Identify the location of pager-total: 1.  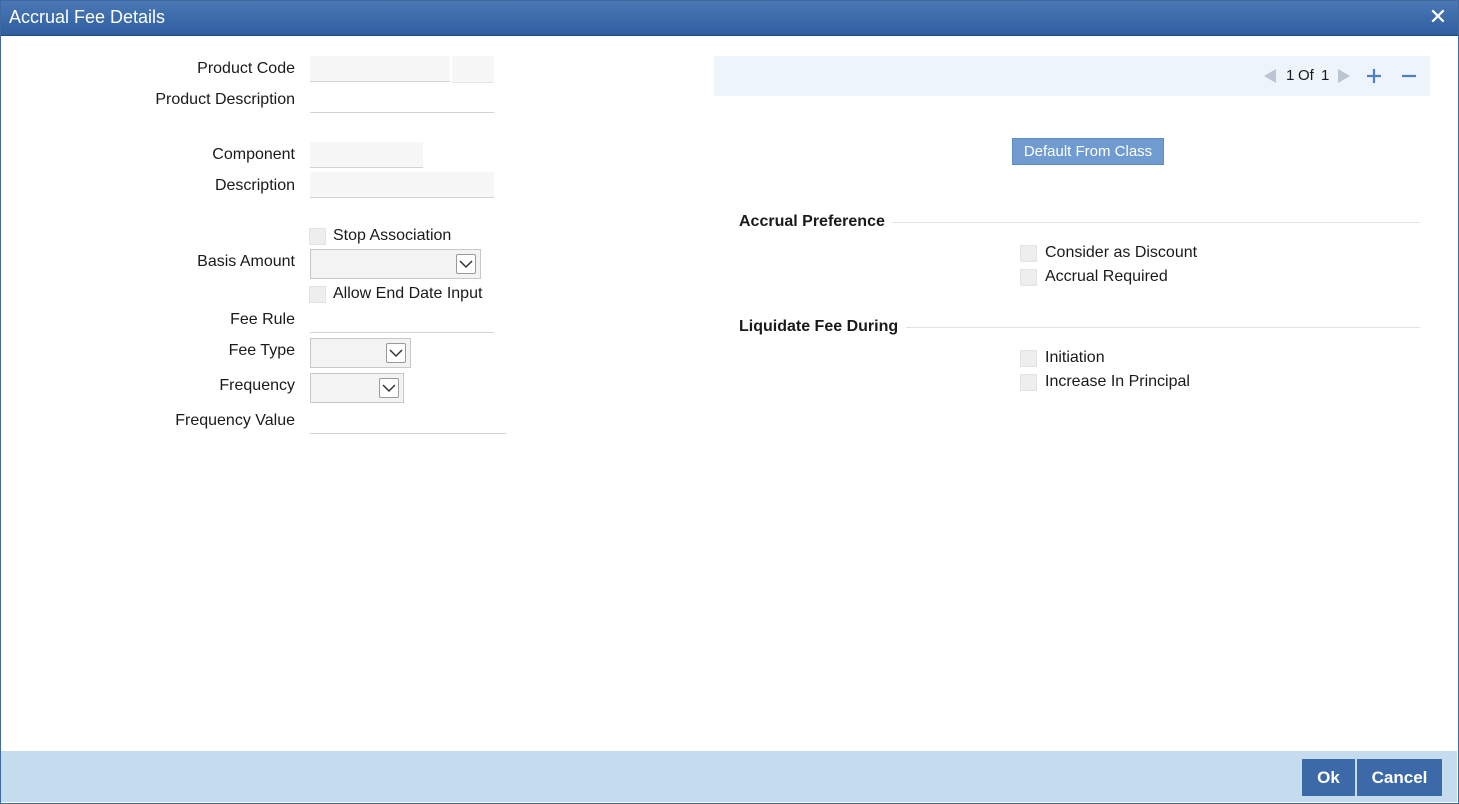
(1325, 75).